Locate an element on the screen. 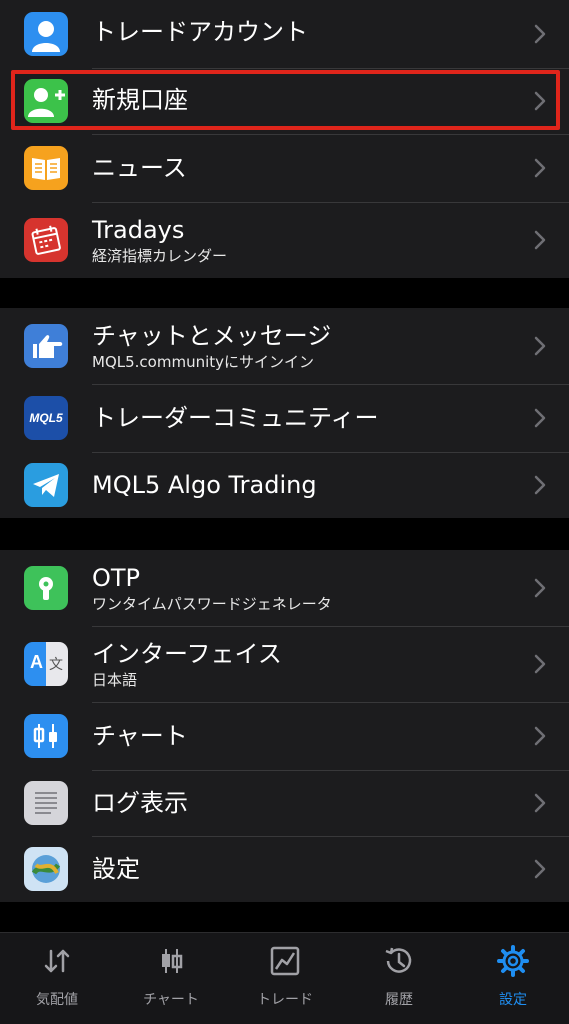 Image resolution: width=569 pixels, height=1024 pixels. menu-item-log-view: ログ表示 is located at coordinates (284, 803).